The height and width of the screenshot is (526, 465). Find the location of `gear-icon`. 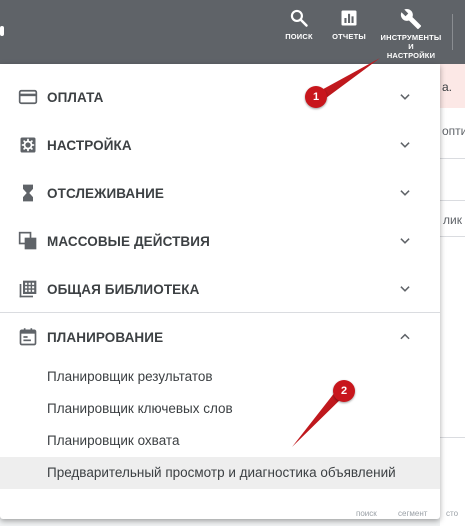

gear-icon is located at coordinates (28, 145).